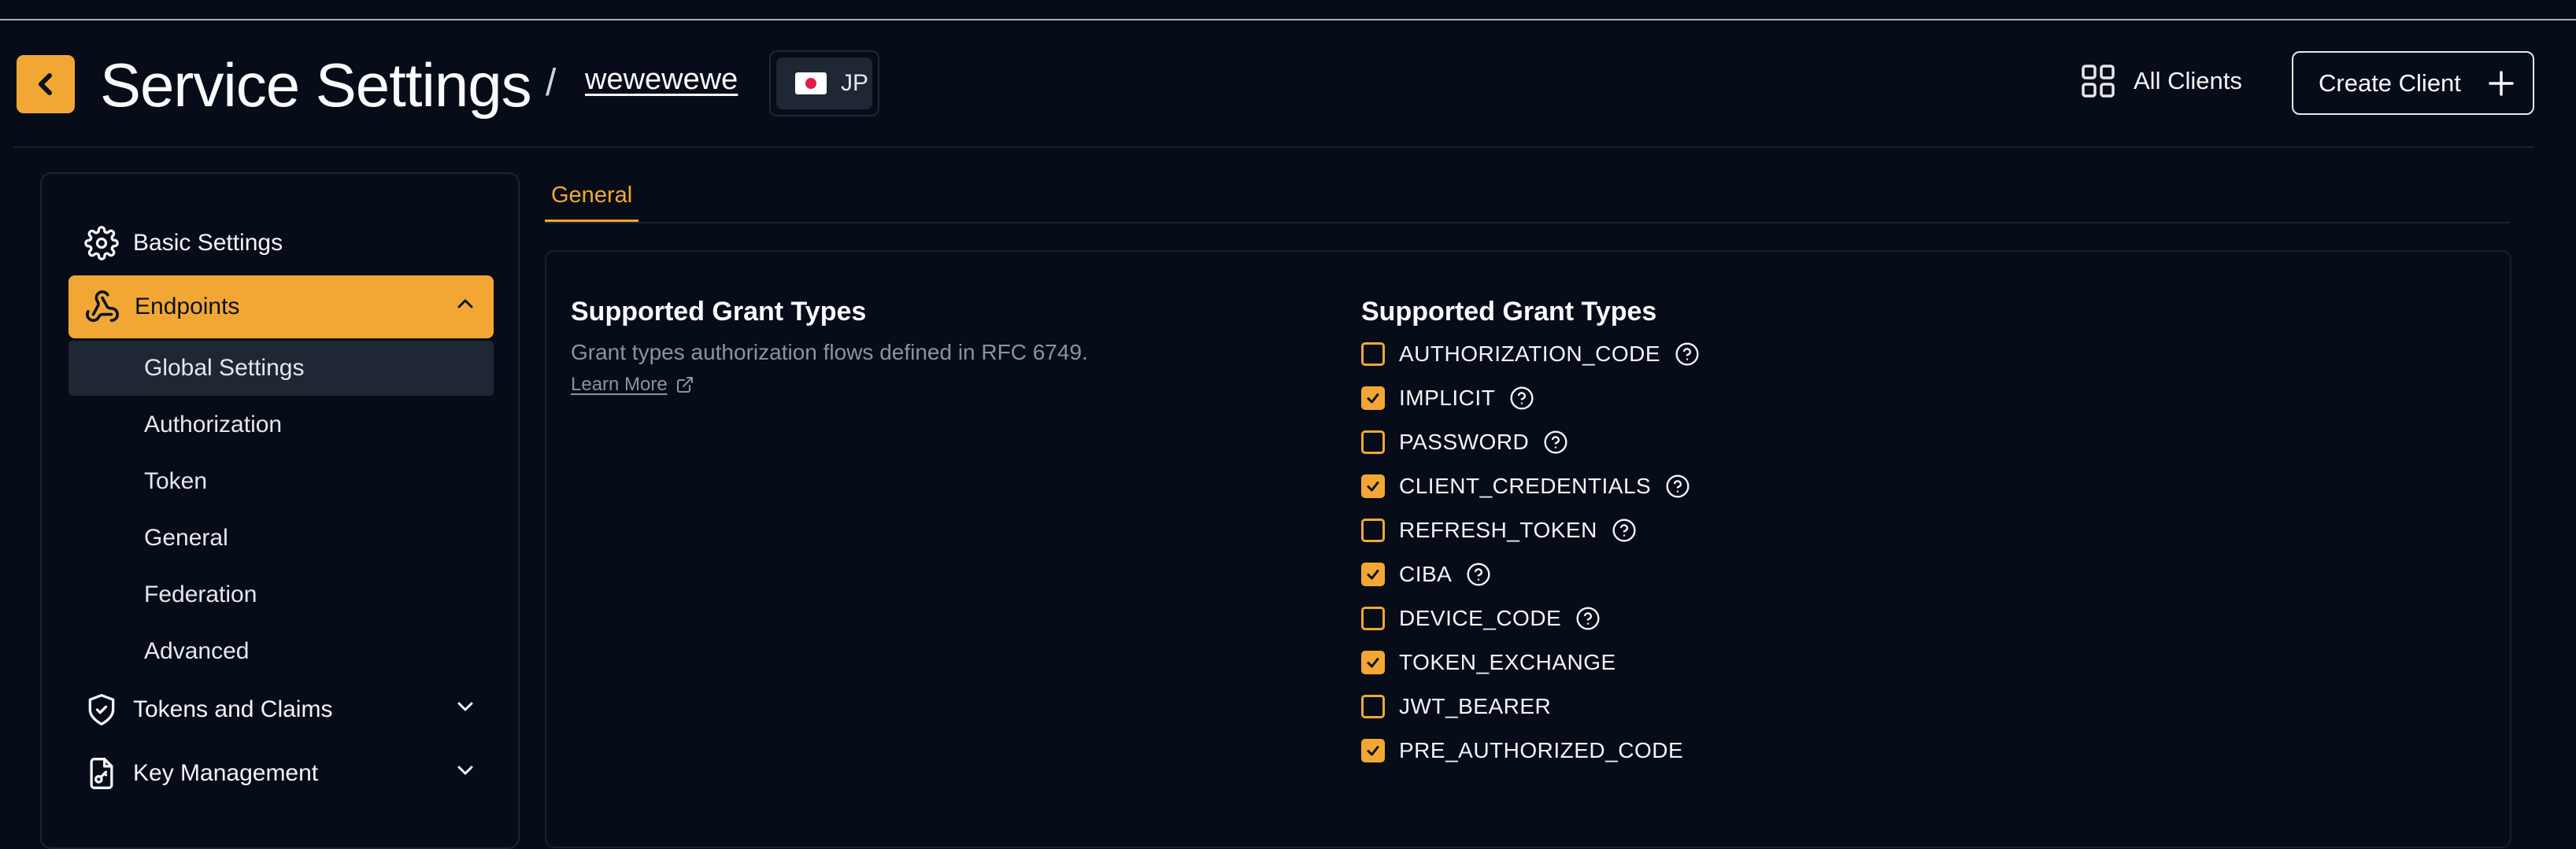 The width and height of the screenshot is (2576, 849). What do you see at coordinates (811, 83) in the screenshot?
I see `japan-flag-icon` at bounding box center [811, 83].